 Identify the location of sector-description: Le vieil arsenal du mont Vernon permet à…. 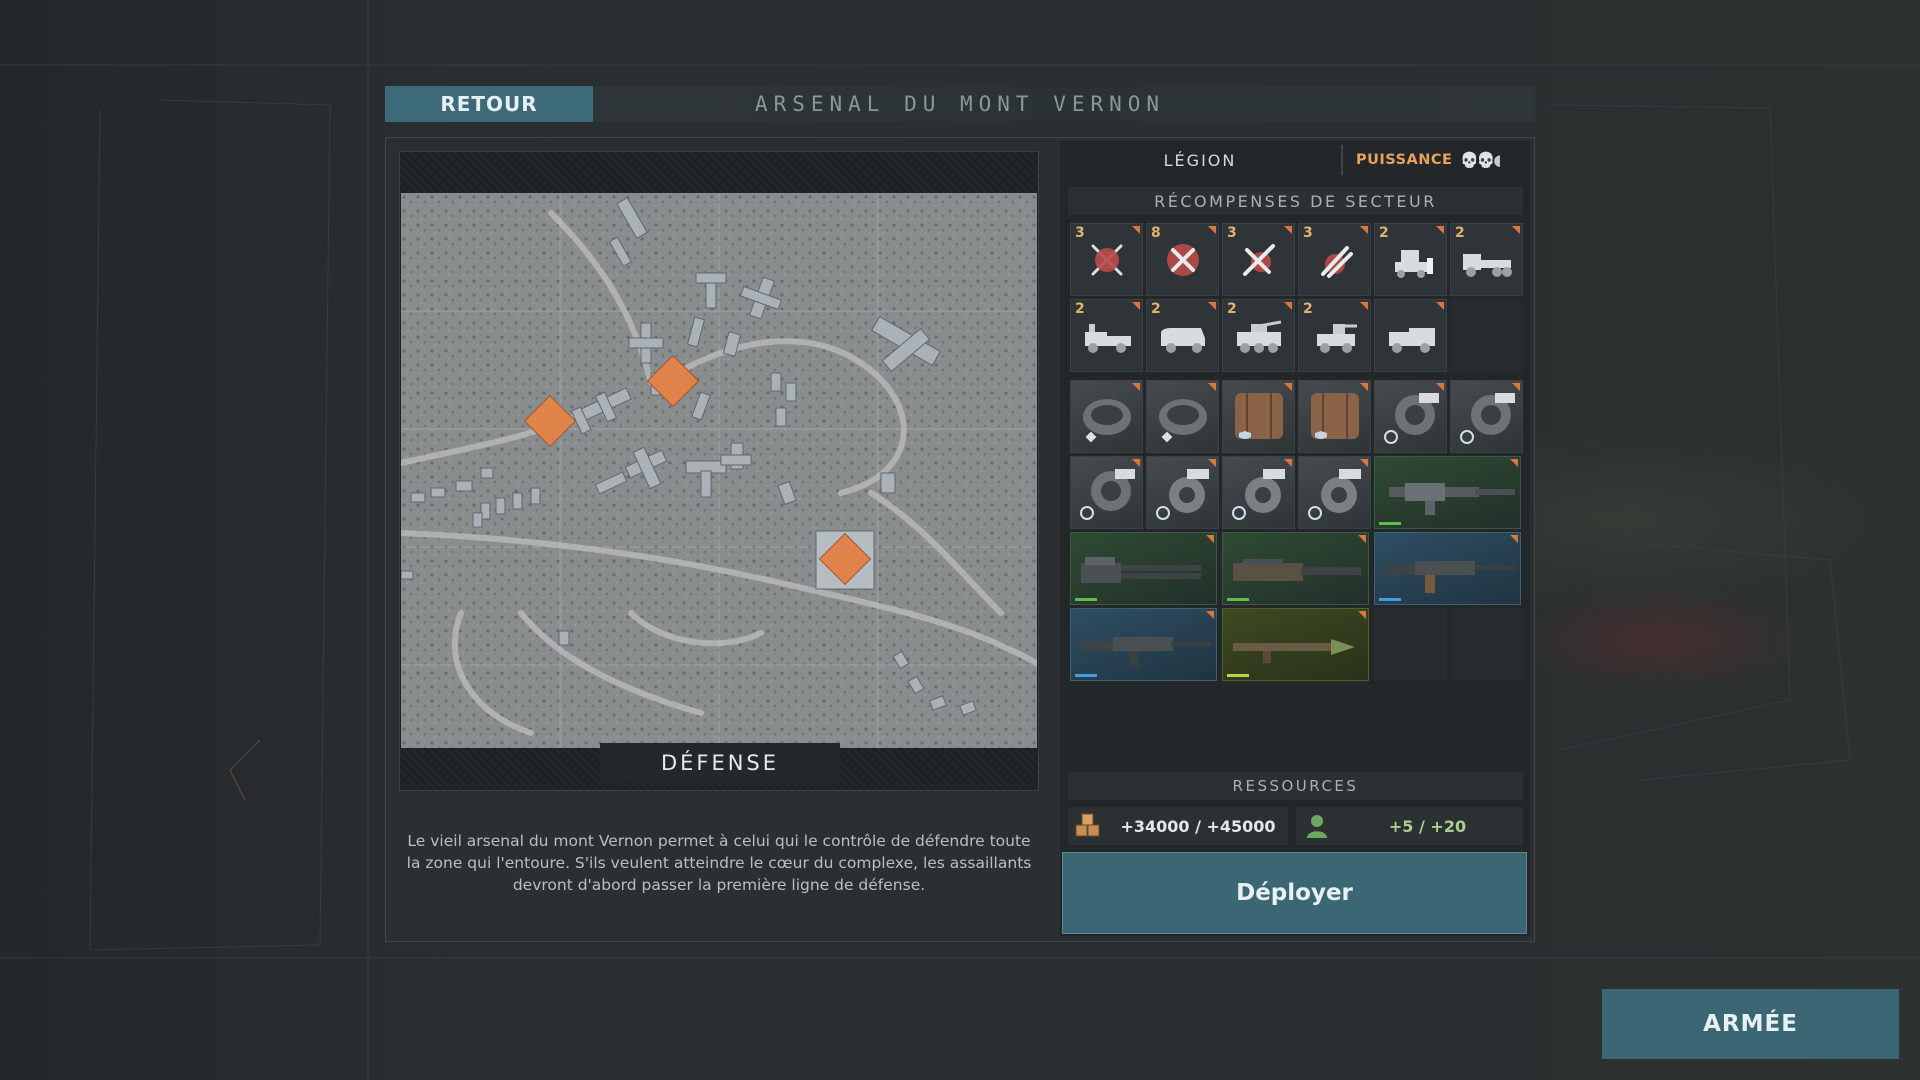
(719, 863).